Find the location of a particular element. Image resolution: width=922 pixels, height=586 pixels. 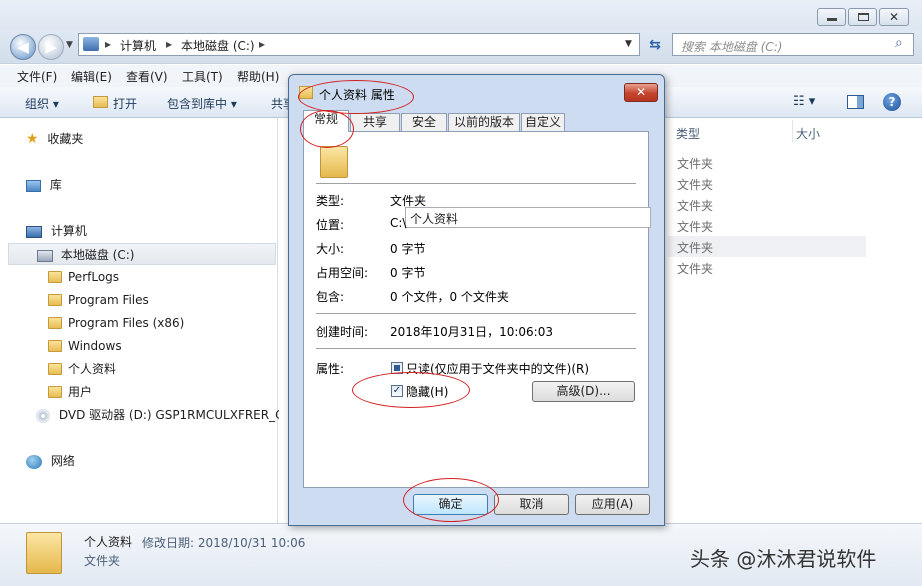

open-button: 打开 is located at coordinates (125, 103).